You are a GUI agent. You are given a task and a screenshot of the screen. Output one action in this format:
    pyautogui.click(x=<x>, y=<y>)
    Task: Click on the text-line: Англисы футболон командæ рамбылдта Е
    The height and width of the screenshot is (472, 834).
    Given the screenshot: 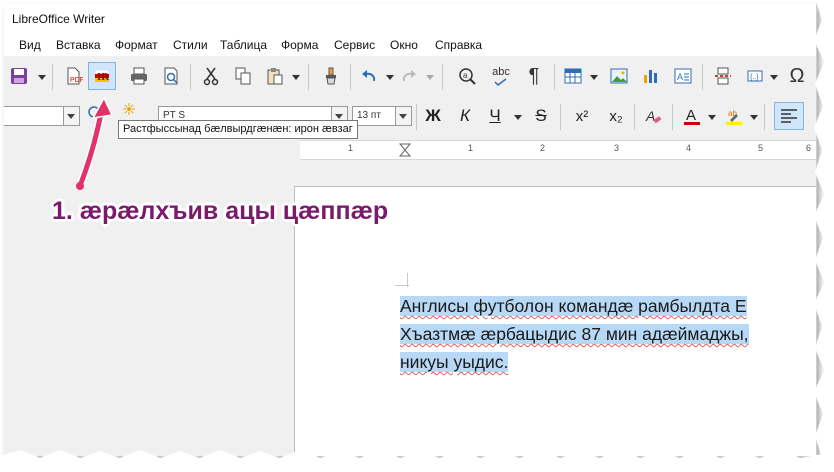 What is the action you would take?
    pyautogui.click(x=573, y=306)
    